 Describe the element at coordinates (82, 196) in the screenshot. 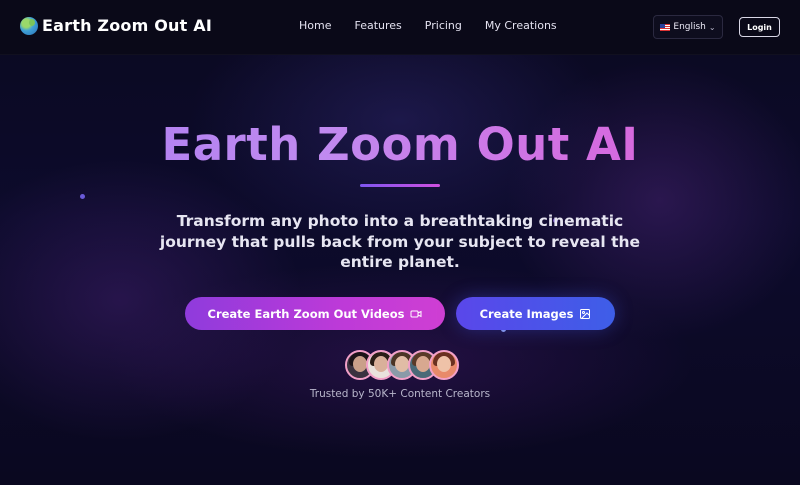

I see `particle-dot` at that location.